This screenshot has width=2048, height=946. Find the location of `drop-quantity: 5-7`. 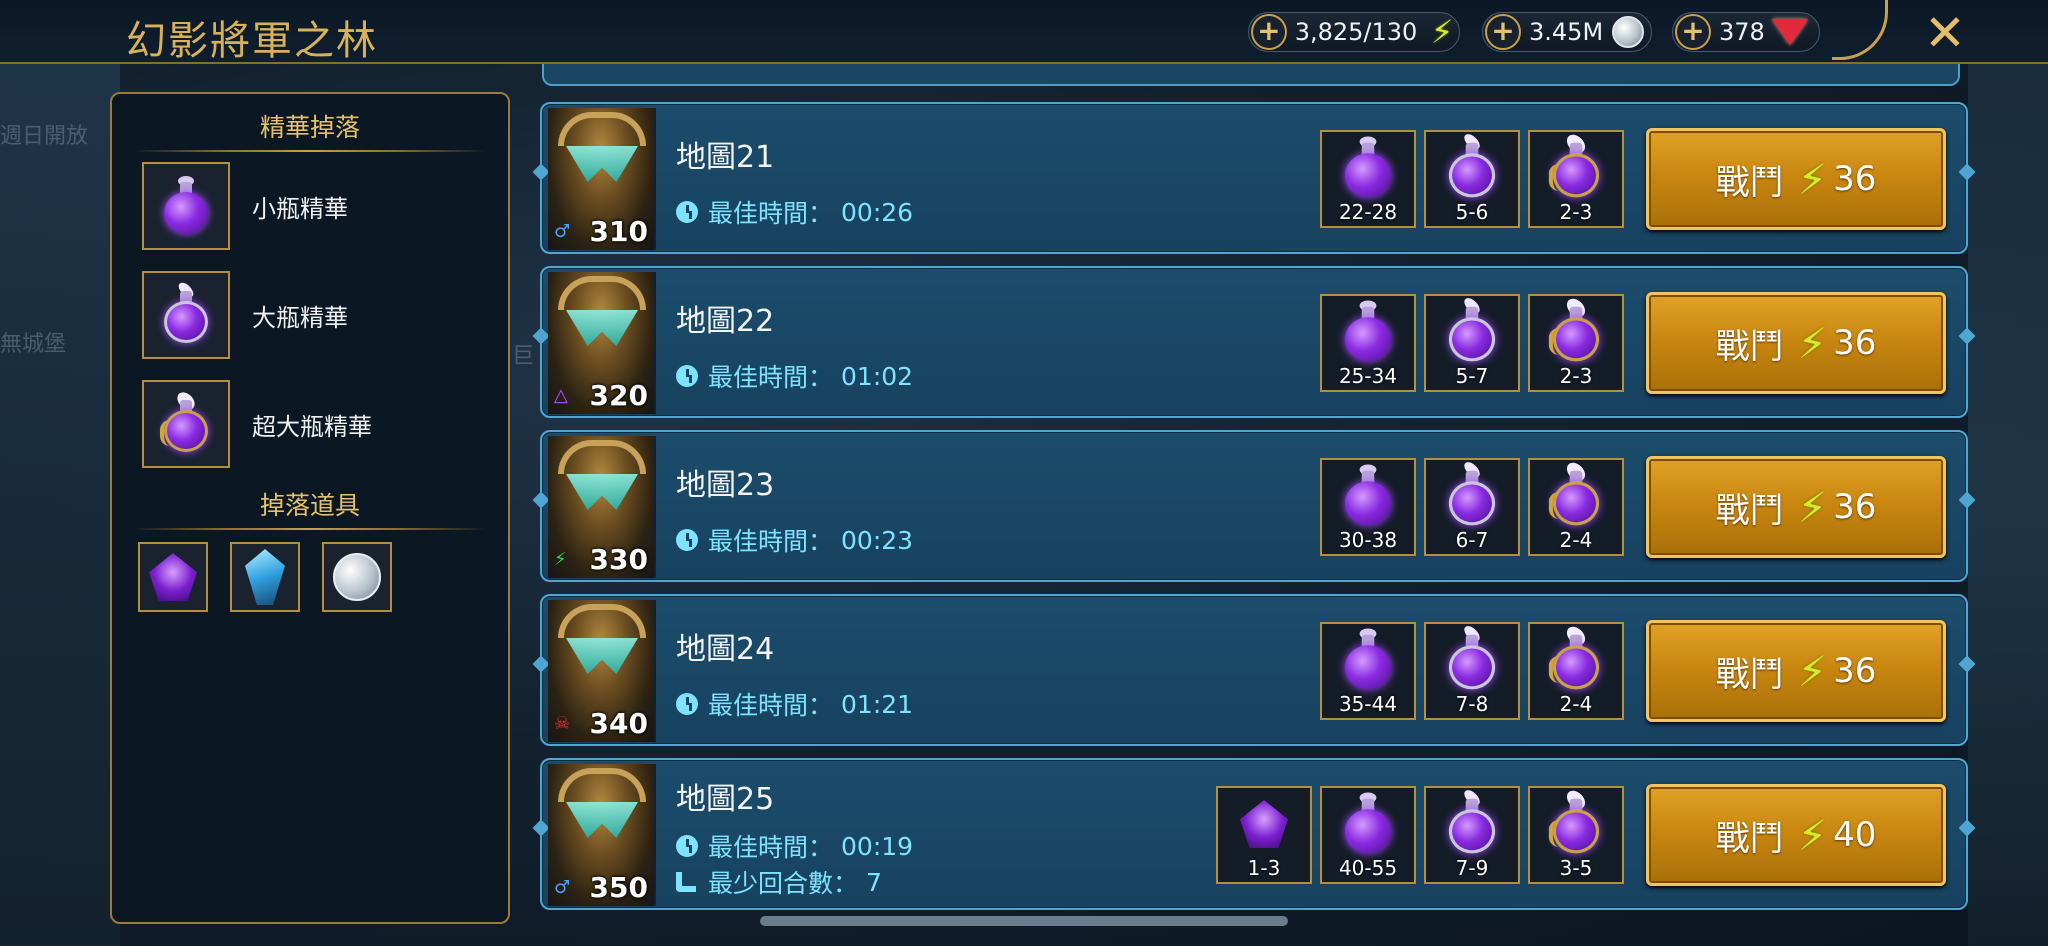

drop-quantity: 5-7 is located at coordinates (1472, 376).